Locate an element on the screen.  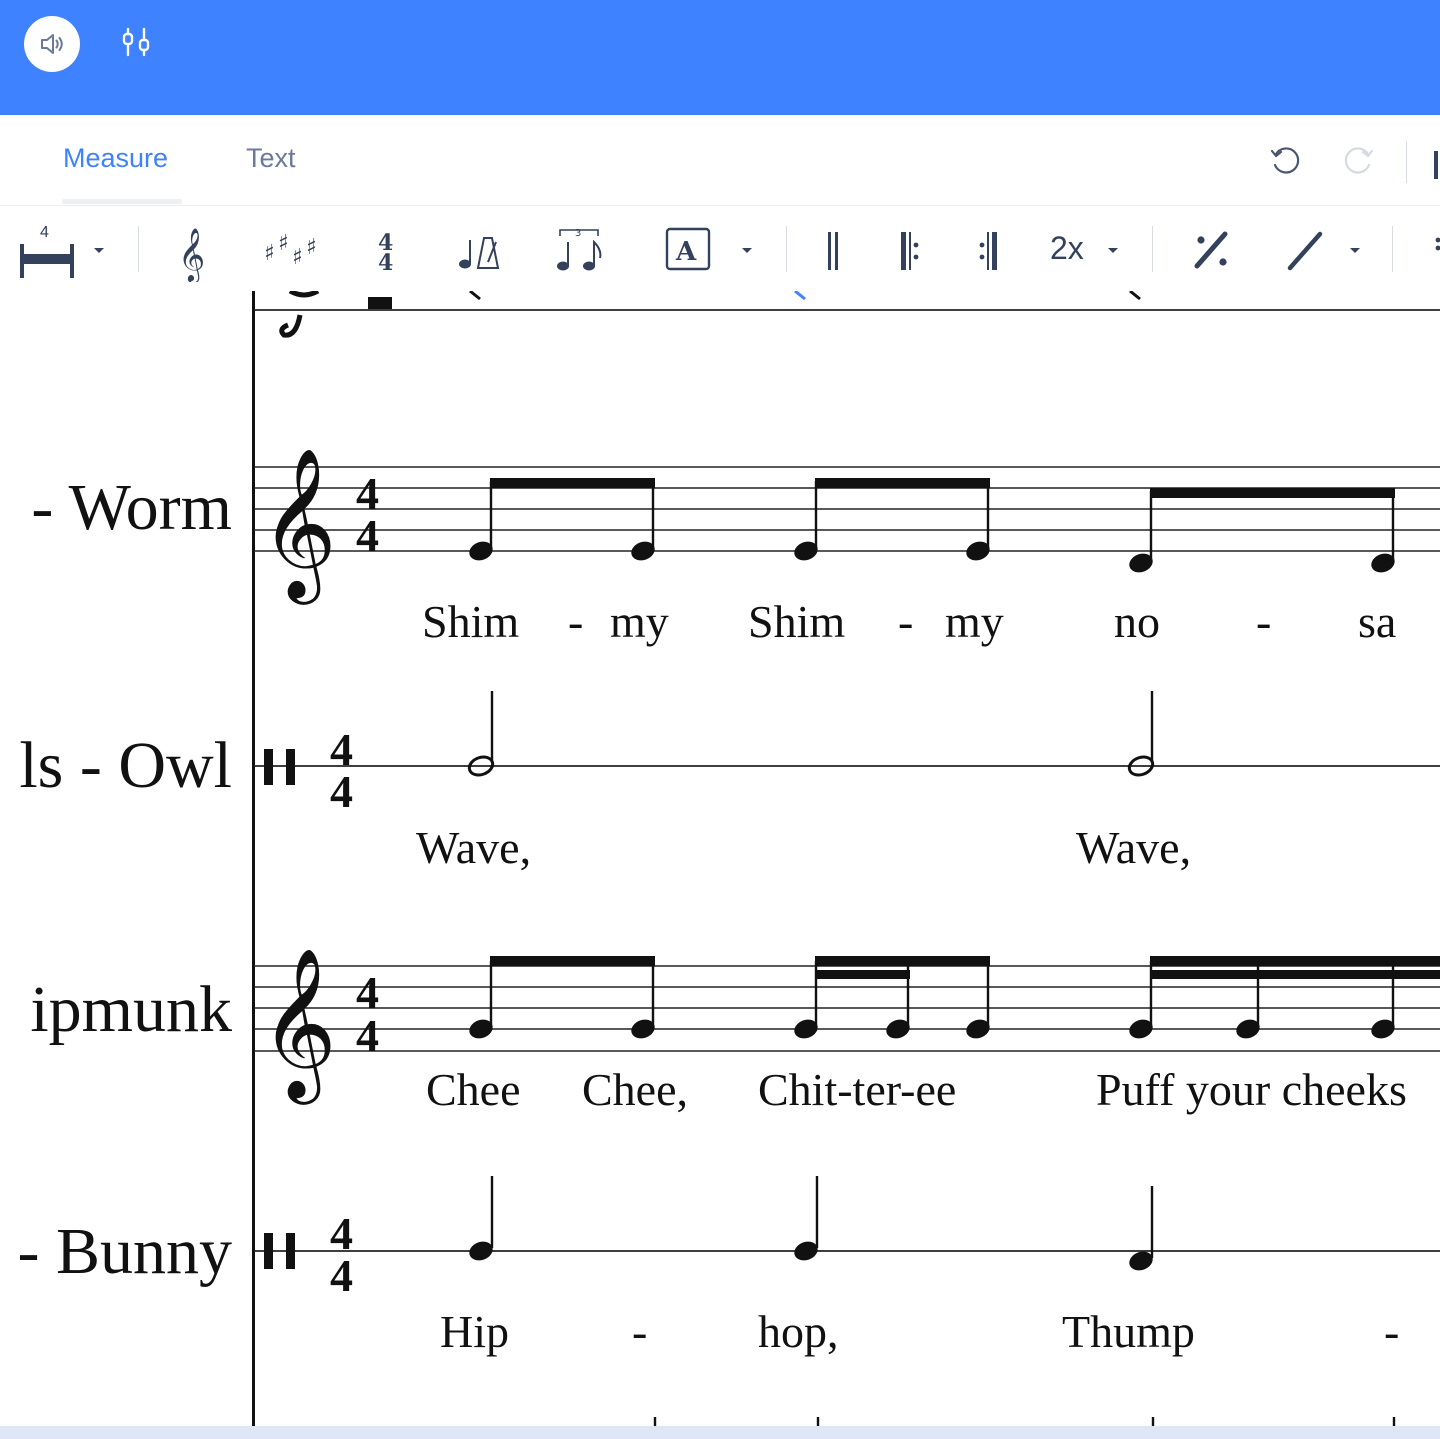
measure-repeat-icon is located at coordinates (1211, 250).